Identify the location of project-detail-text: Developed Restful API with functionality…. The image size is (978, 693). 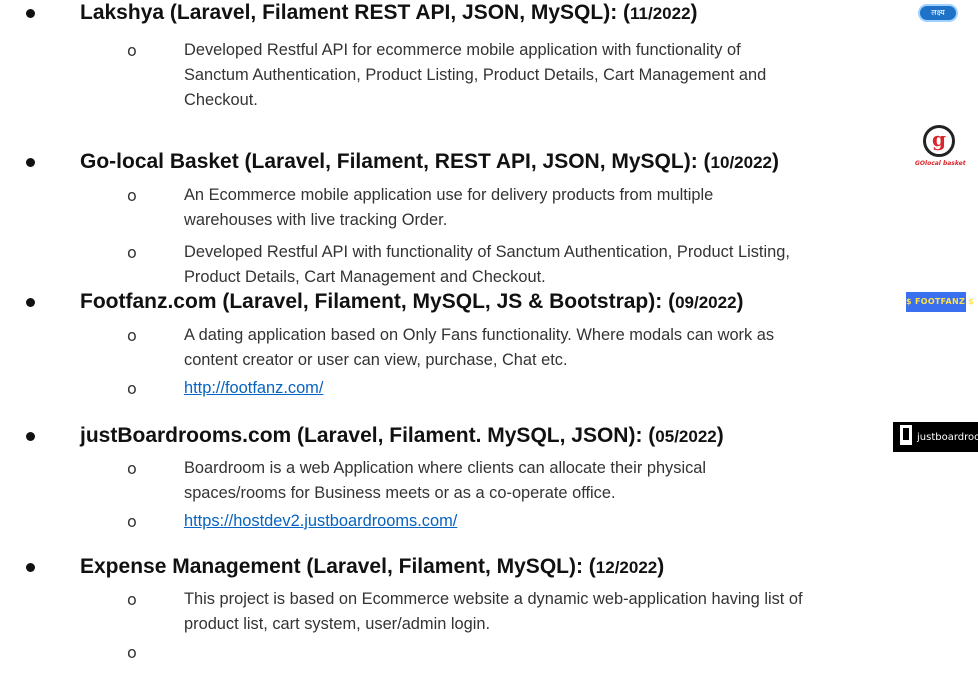
(487, 264).